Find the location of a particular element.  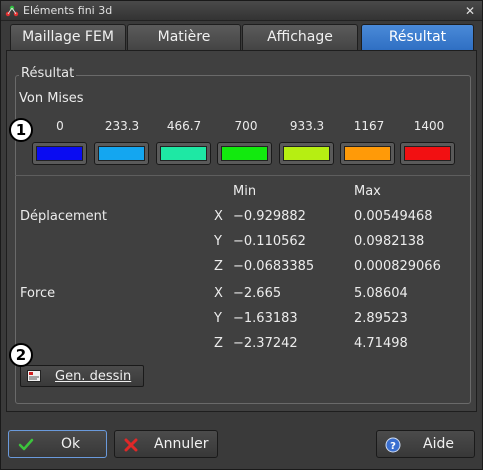

max-header: Max is located at coordinates (367, 191).